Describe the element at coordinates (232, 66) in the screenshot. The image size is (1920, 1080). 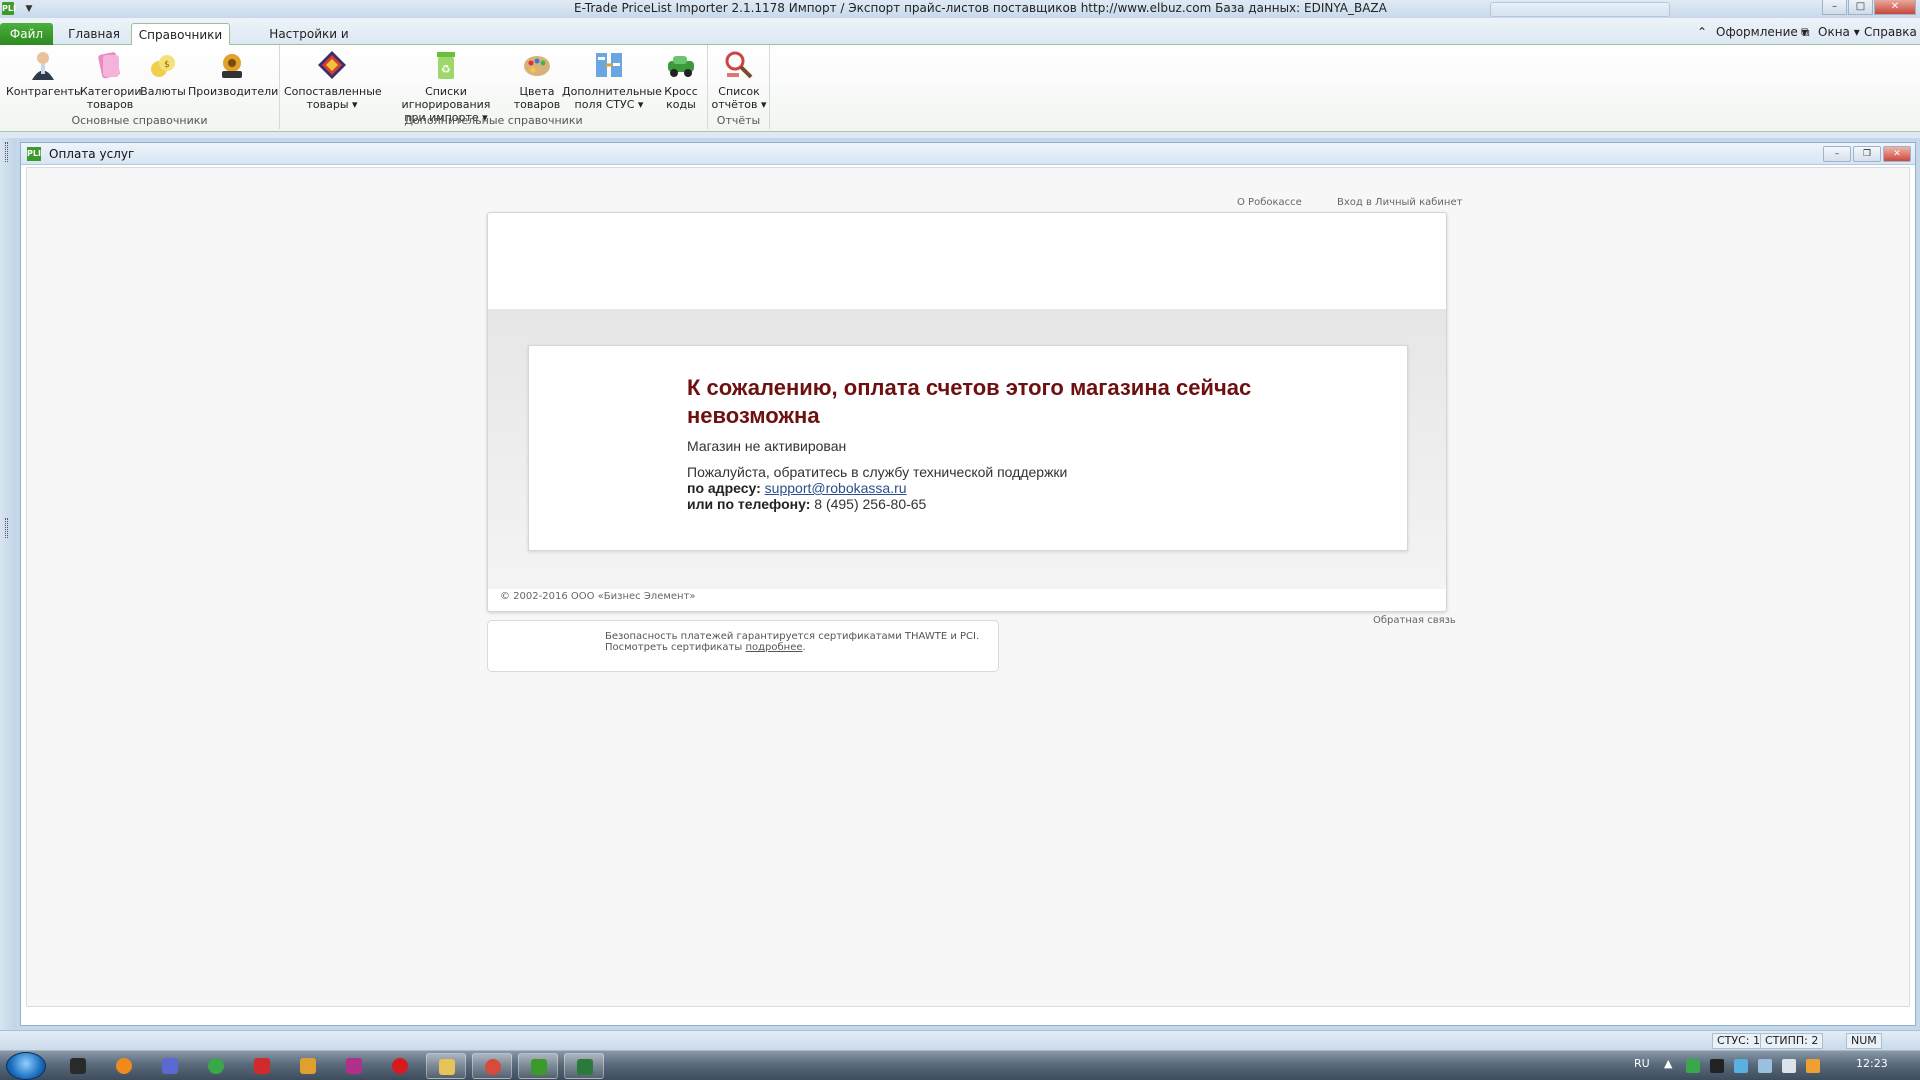
I see `manufacturer-icon` at that location.